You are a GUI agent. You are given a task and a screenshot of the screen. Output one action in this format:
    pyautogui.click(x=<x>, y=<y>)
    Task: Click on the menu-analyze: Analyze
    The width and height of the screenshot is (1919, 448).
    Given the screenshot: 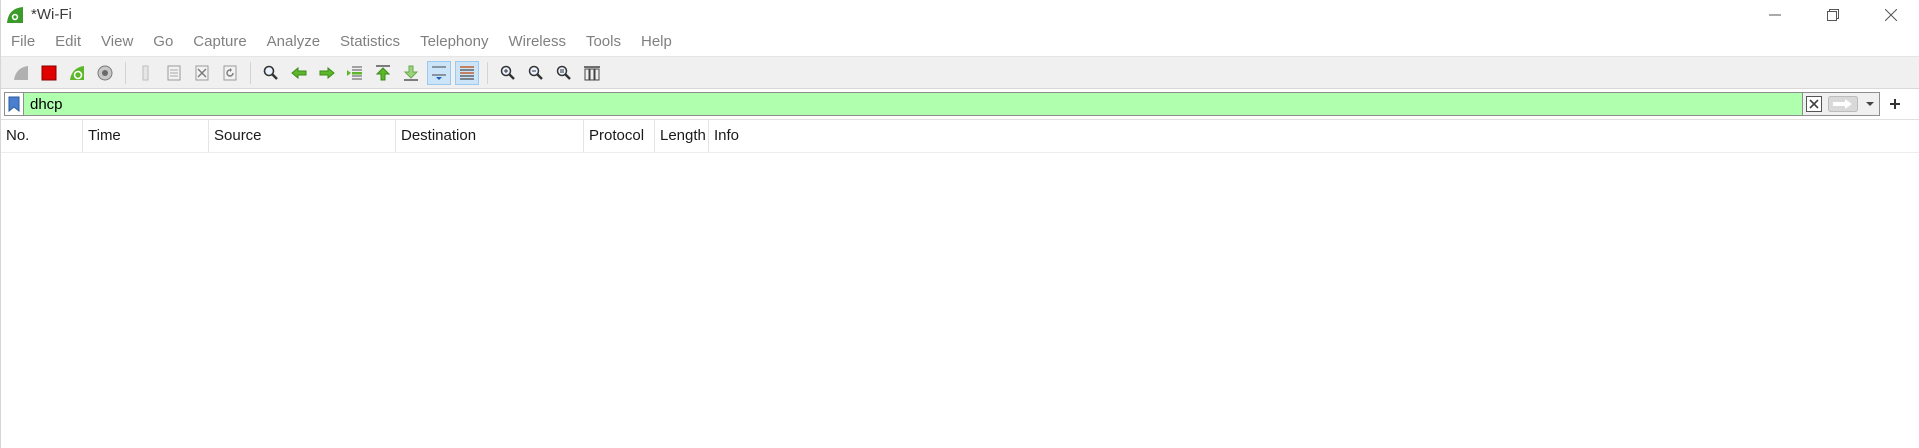 What is the action you would take?
    pyautogui.click(x=293, y=42)
    